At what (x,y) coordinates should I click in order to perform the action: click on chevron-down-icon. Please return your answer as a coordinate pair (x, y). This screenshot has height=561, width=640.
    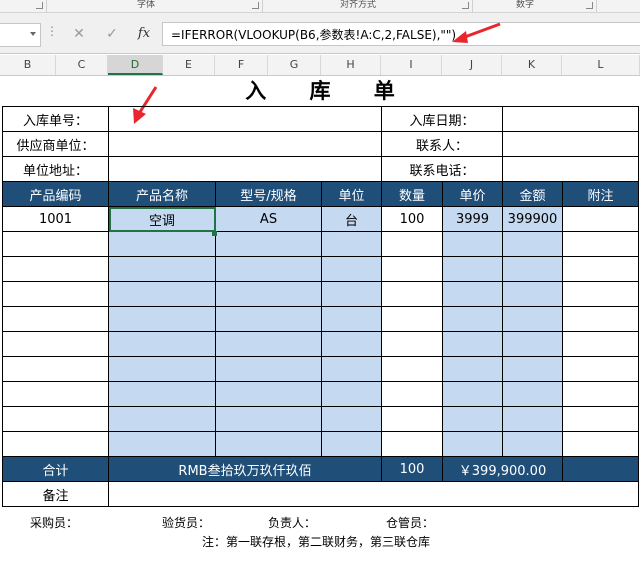
    Looking at the image, I should click on (33, 34).